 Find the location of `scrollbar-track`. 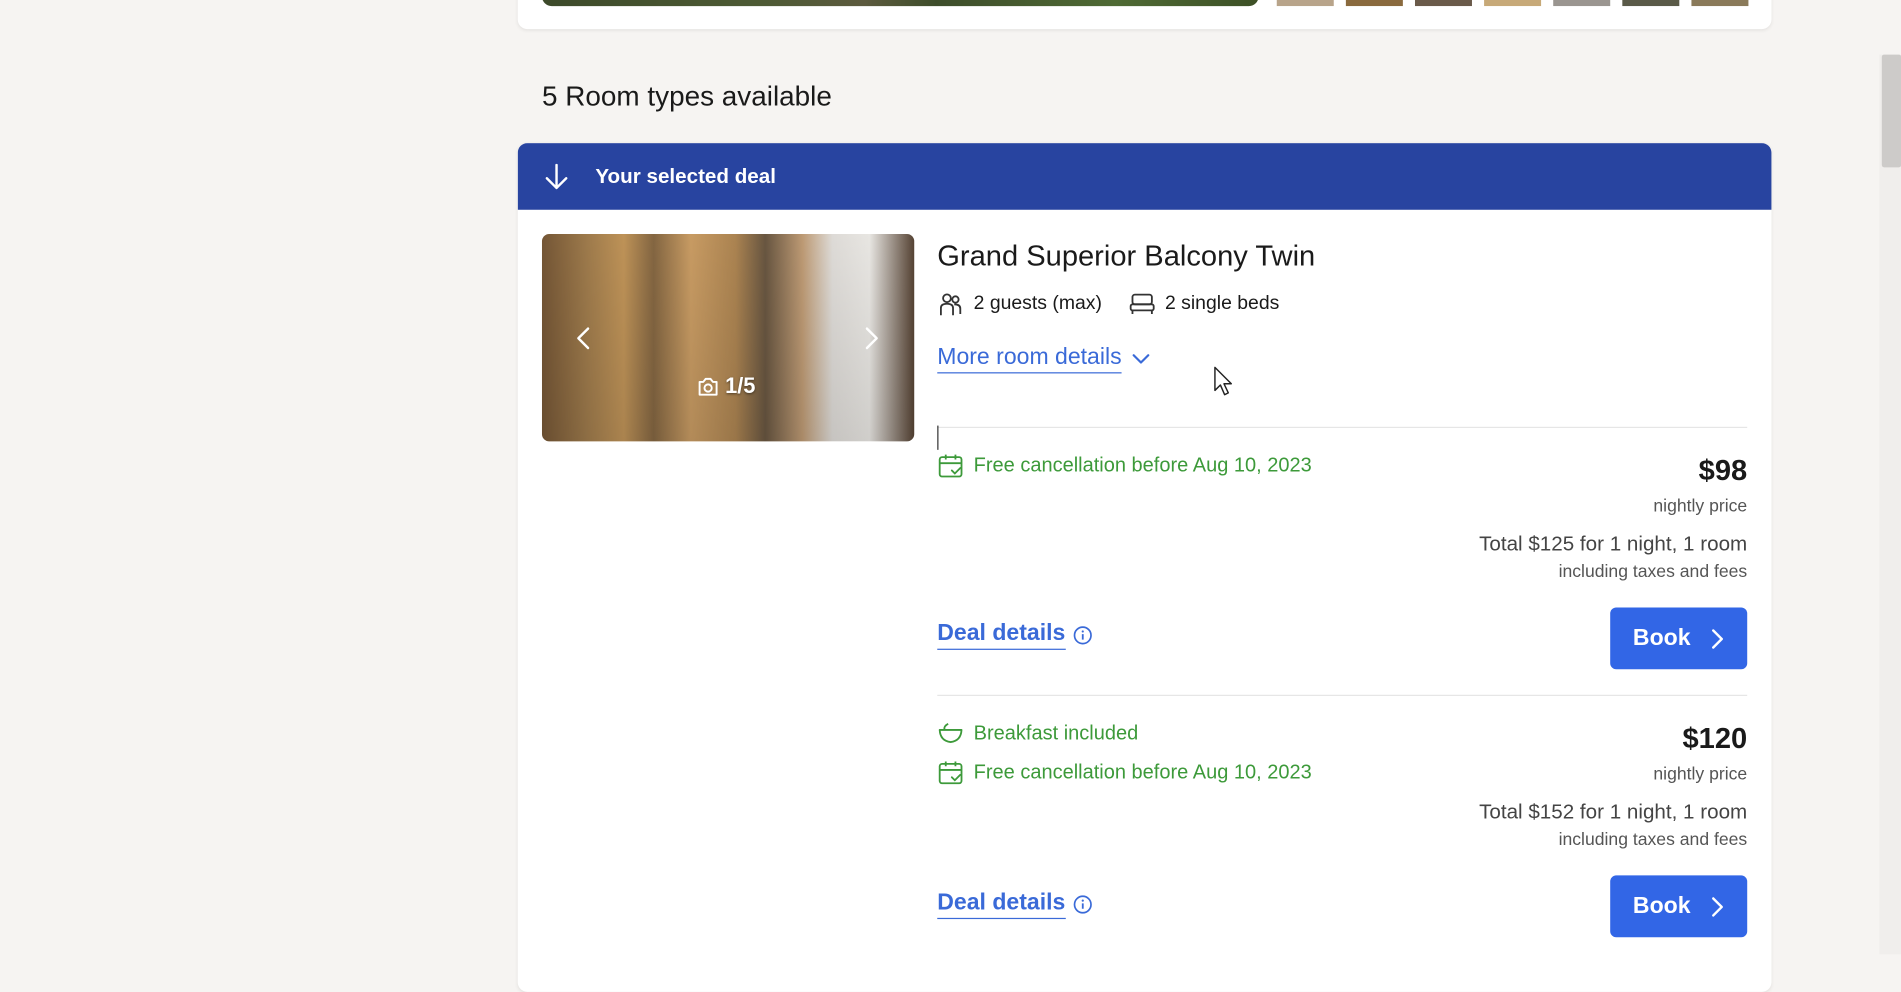

scrollbar-track is located at coordinates (1890, 504).